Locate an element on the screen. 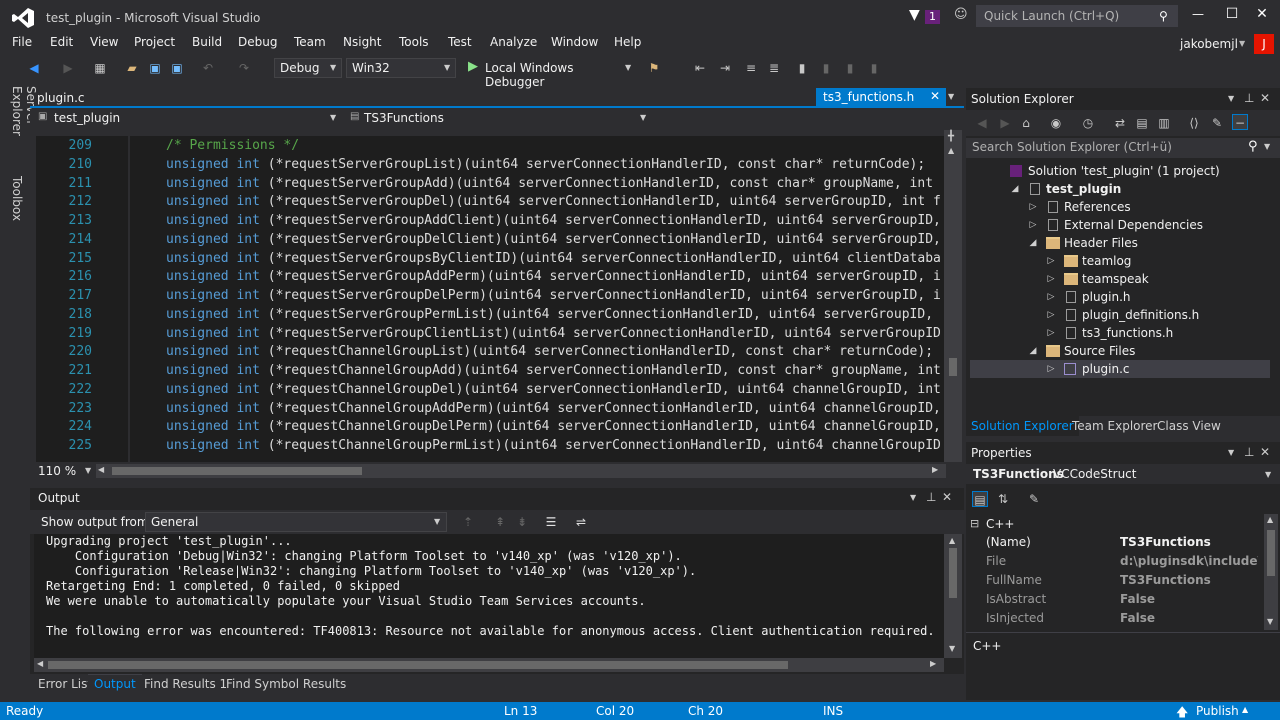 Image resolution: width=1280 pixels, height=720 pixels. avatar: J is located at coordinates (1264, 44).